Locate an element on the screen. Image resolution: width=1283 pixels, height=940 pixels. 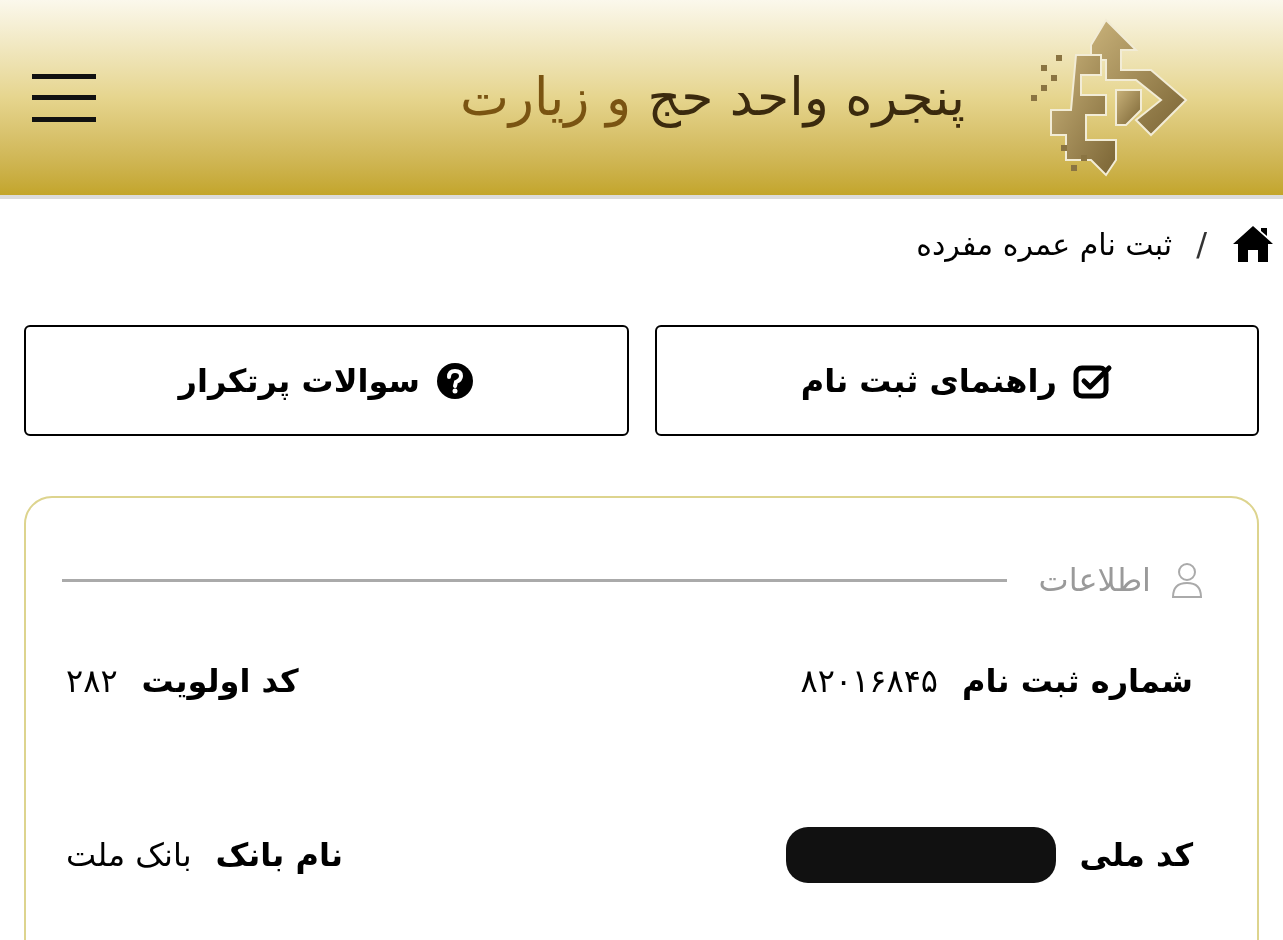
user-icon is located at coordinates (1187, 580).